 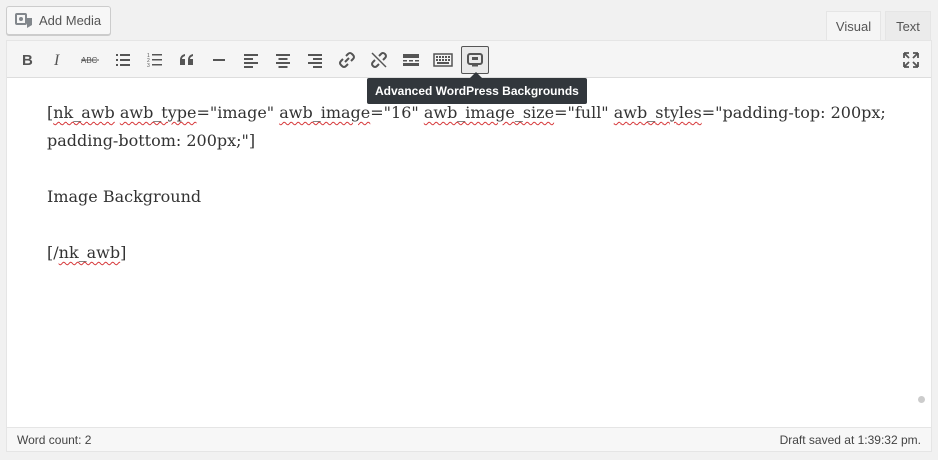 I want to click on align-center-icon, so click(x=283, y=61).